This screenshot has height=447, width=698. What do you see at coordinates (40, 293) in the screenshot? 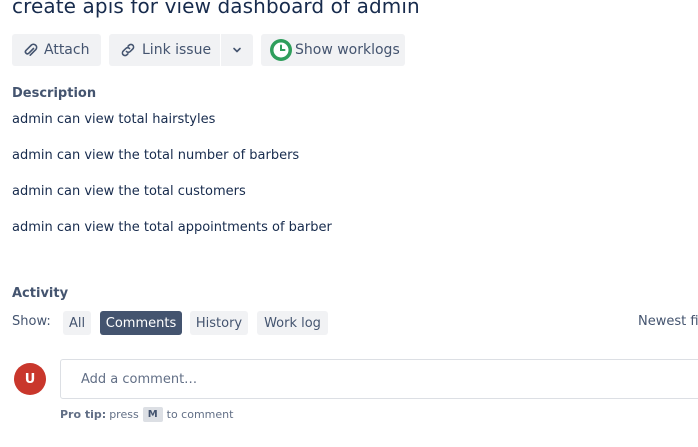
I see `activity-heading: Activity` at bounding box center [40, 293].